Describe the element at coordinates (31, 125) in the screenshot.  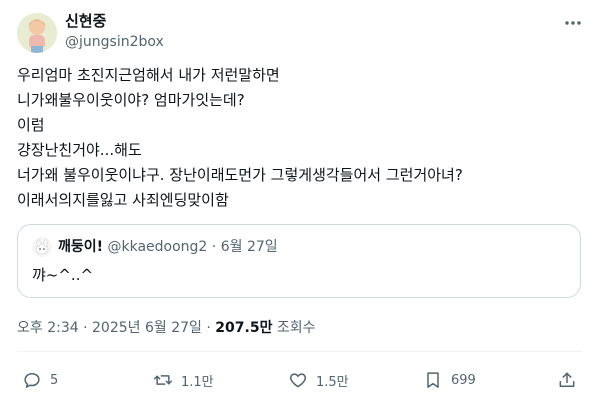
I see `tweet-line: 이럼` at that location.